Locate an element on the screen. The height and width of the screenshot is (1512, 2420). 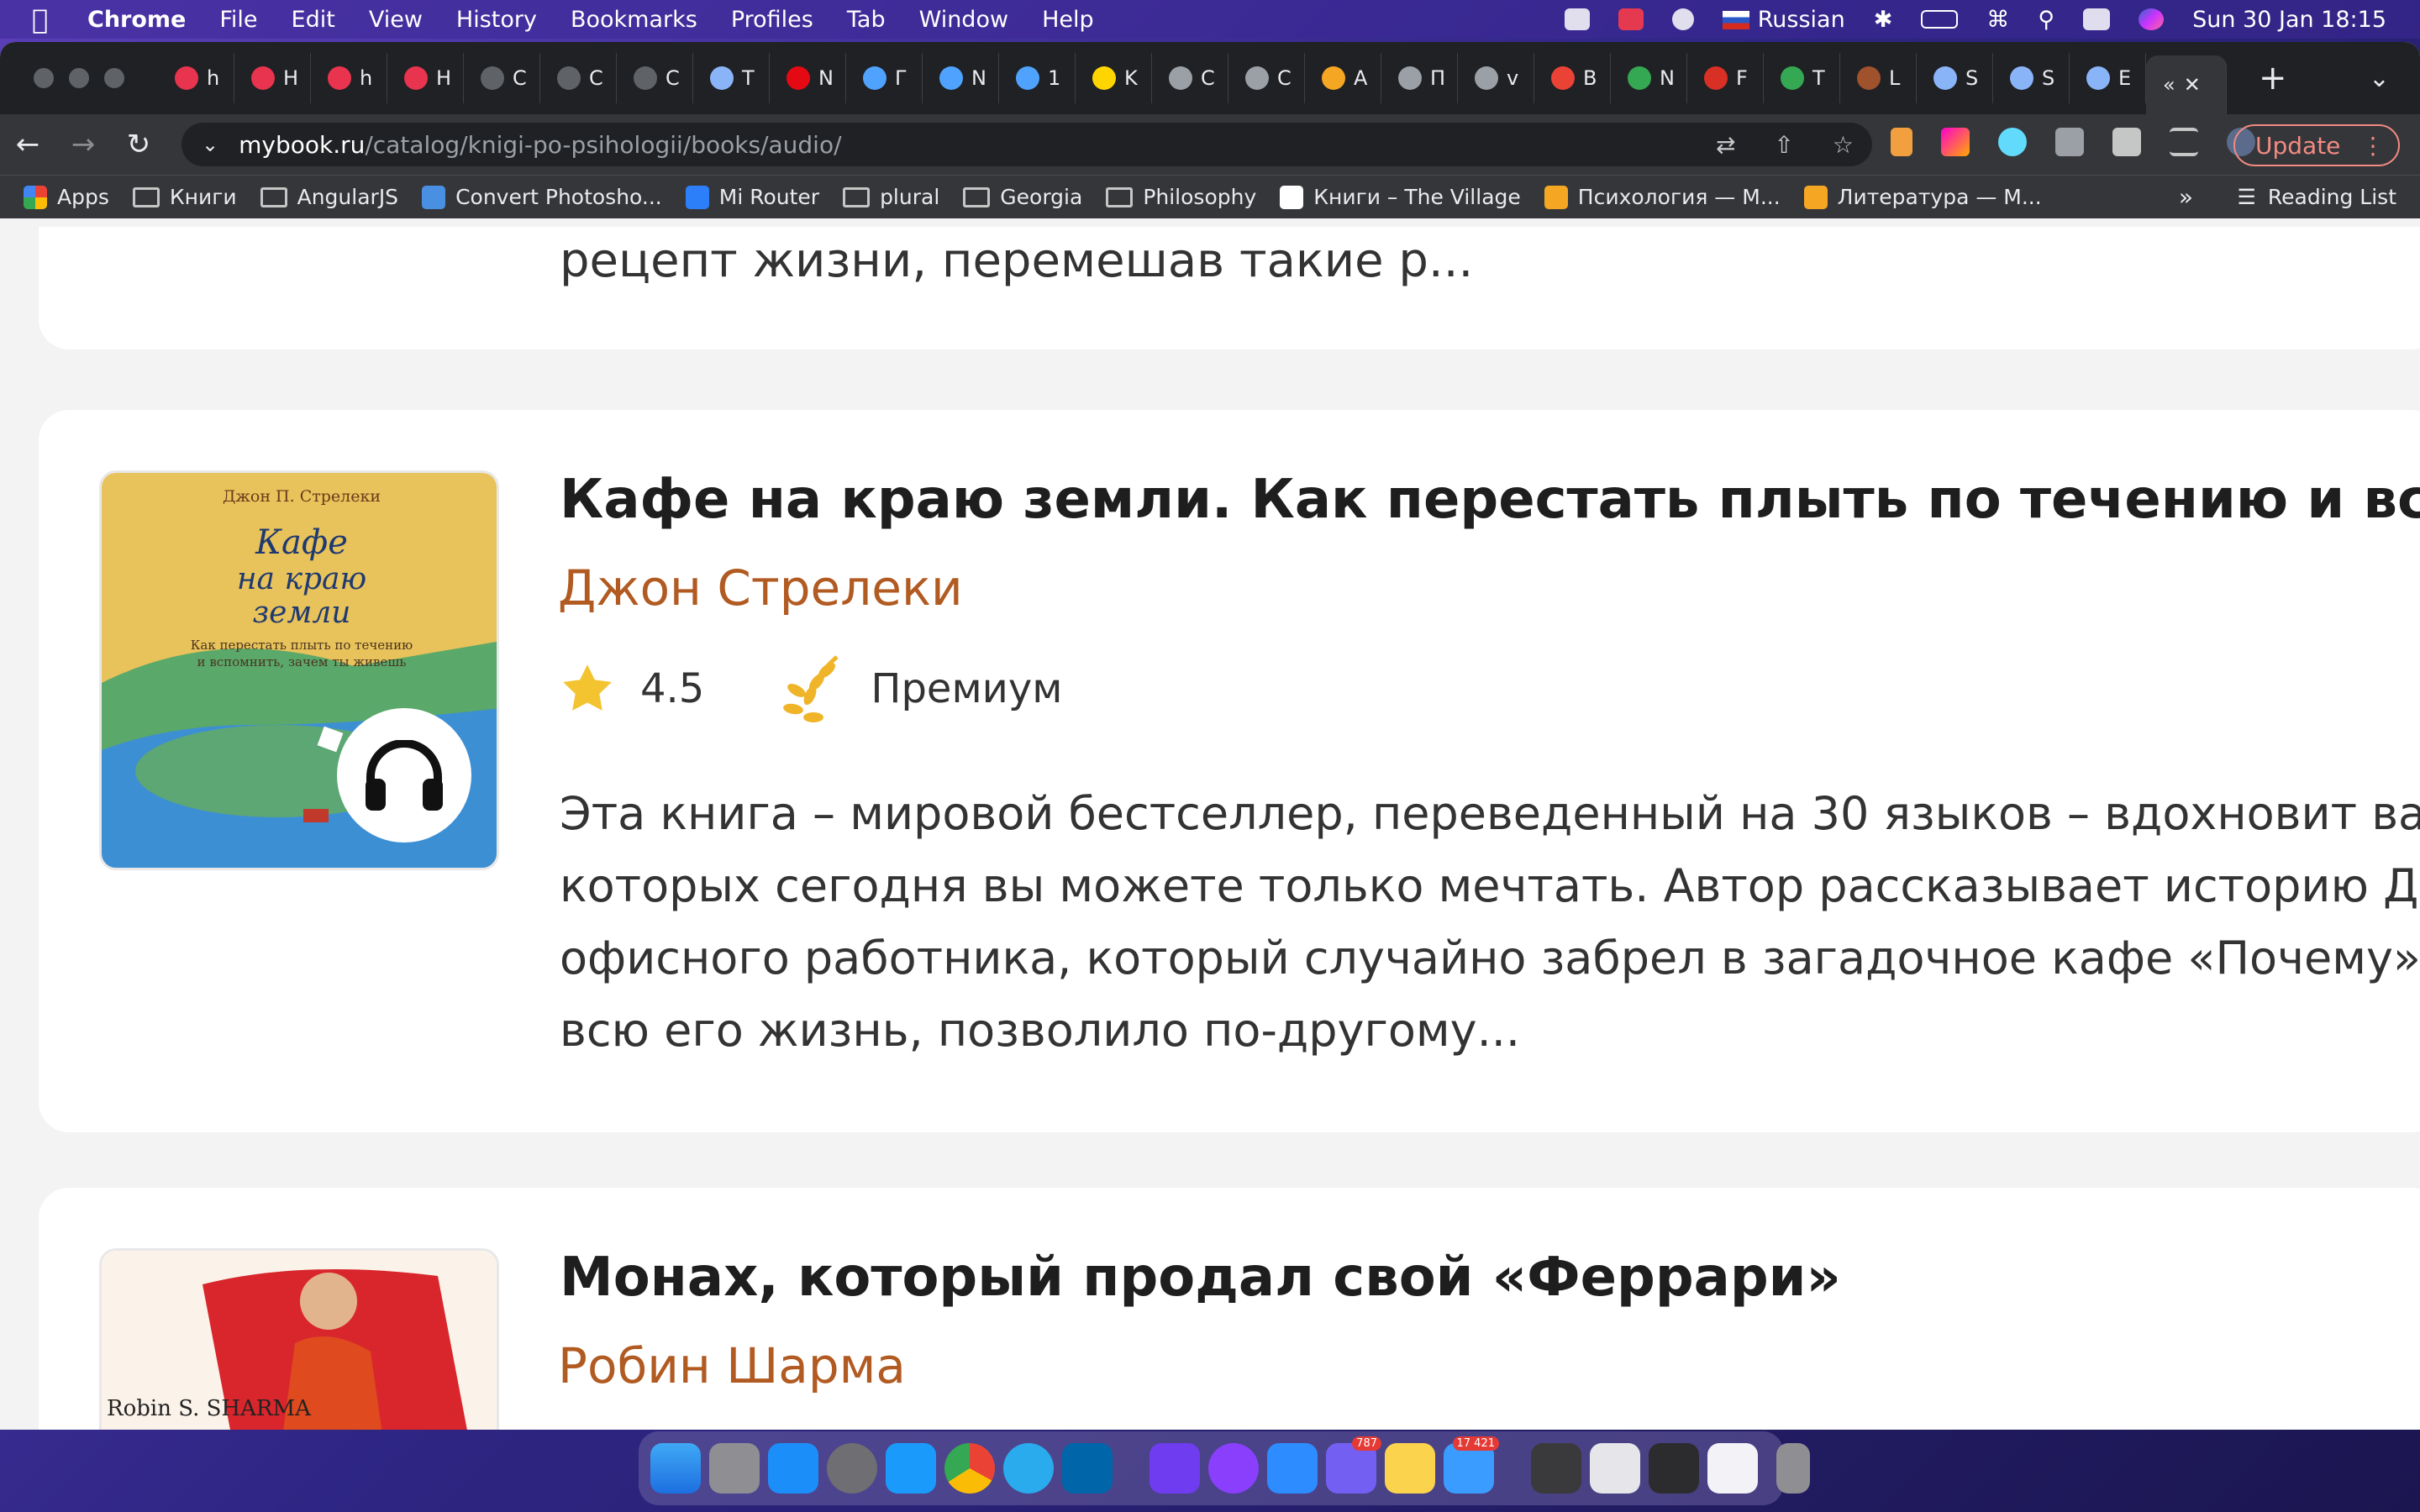
bookmark-item: Georgia is located at coordinates (1022, 197).